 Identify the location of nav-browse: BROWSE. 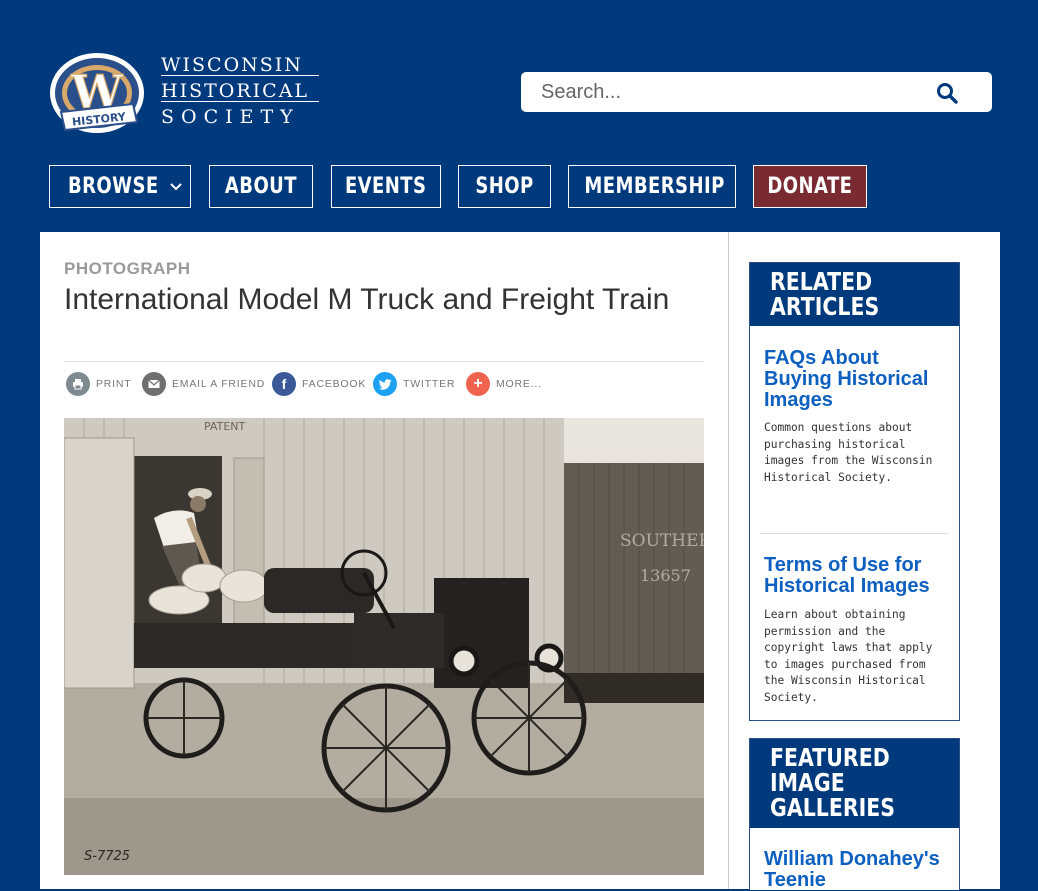
(120, 186).